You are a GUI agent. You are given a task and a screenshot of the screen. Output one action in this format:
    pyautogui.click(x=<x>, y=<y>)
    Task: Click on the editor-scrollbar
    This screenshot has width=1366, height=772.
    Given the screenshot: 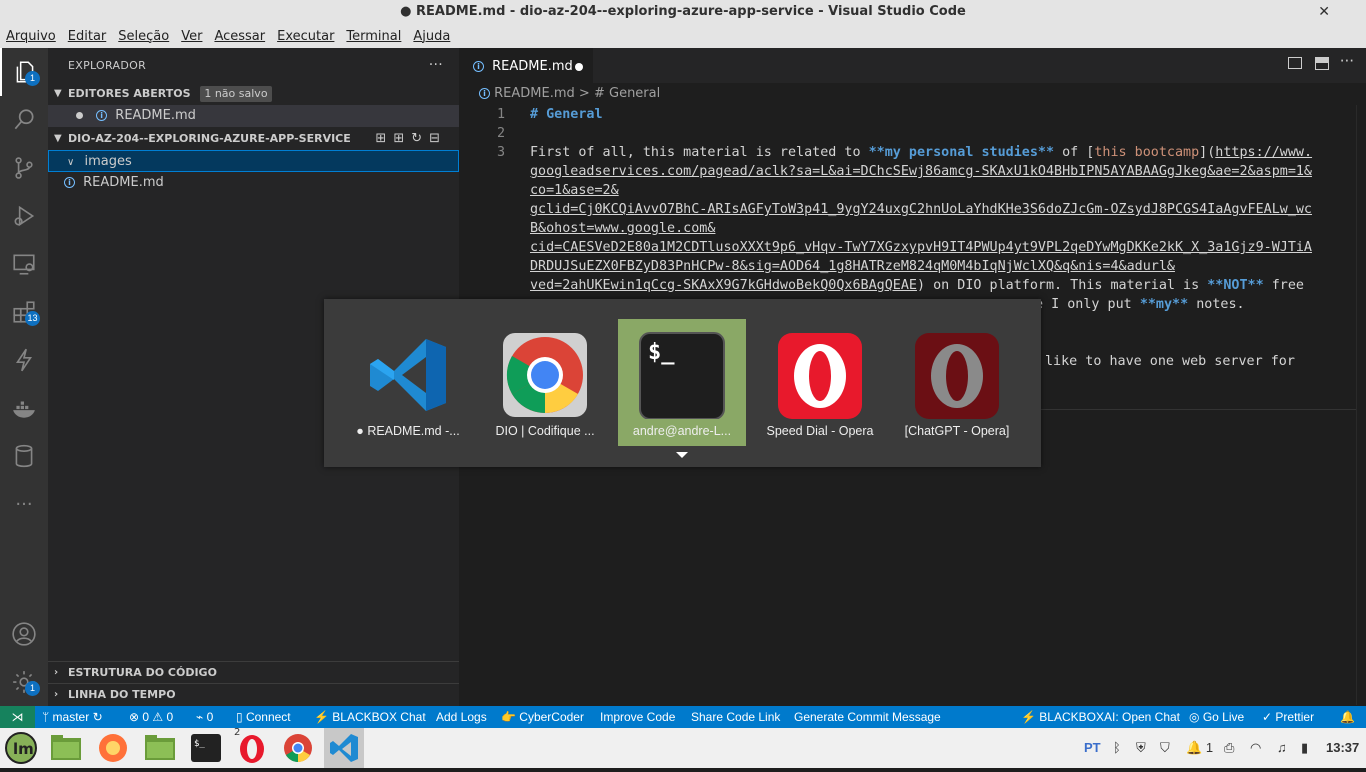 What is the action you would take?
    pyautogui.click(x=1361, y=405)
    